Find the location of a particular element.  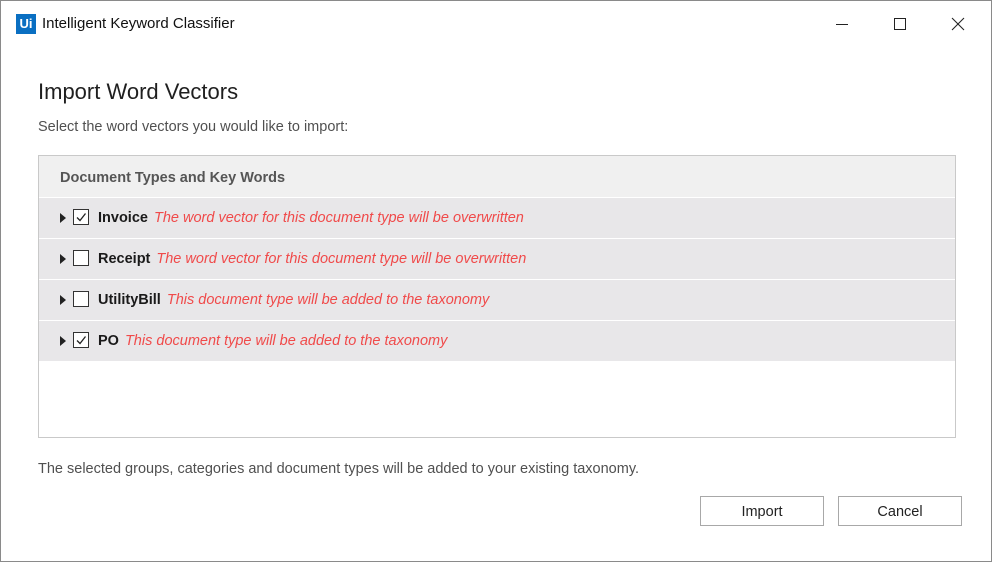

checkbox-utilitybill is located at coordinates (81, 299).